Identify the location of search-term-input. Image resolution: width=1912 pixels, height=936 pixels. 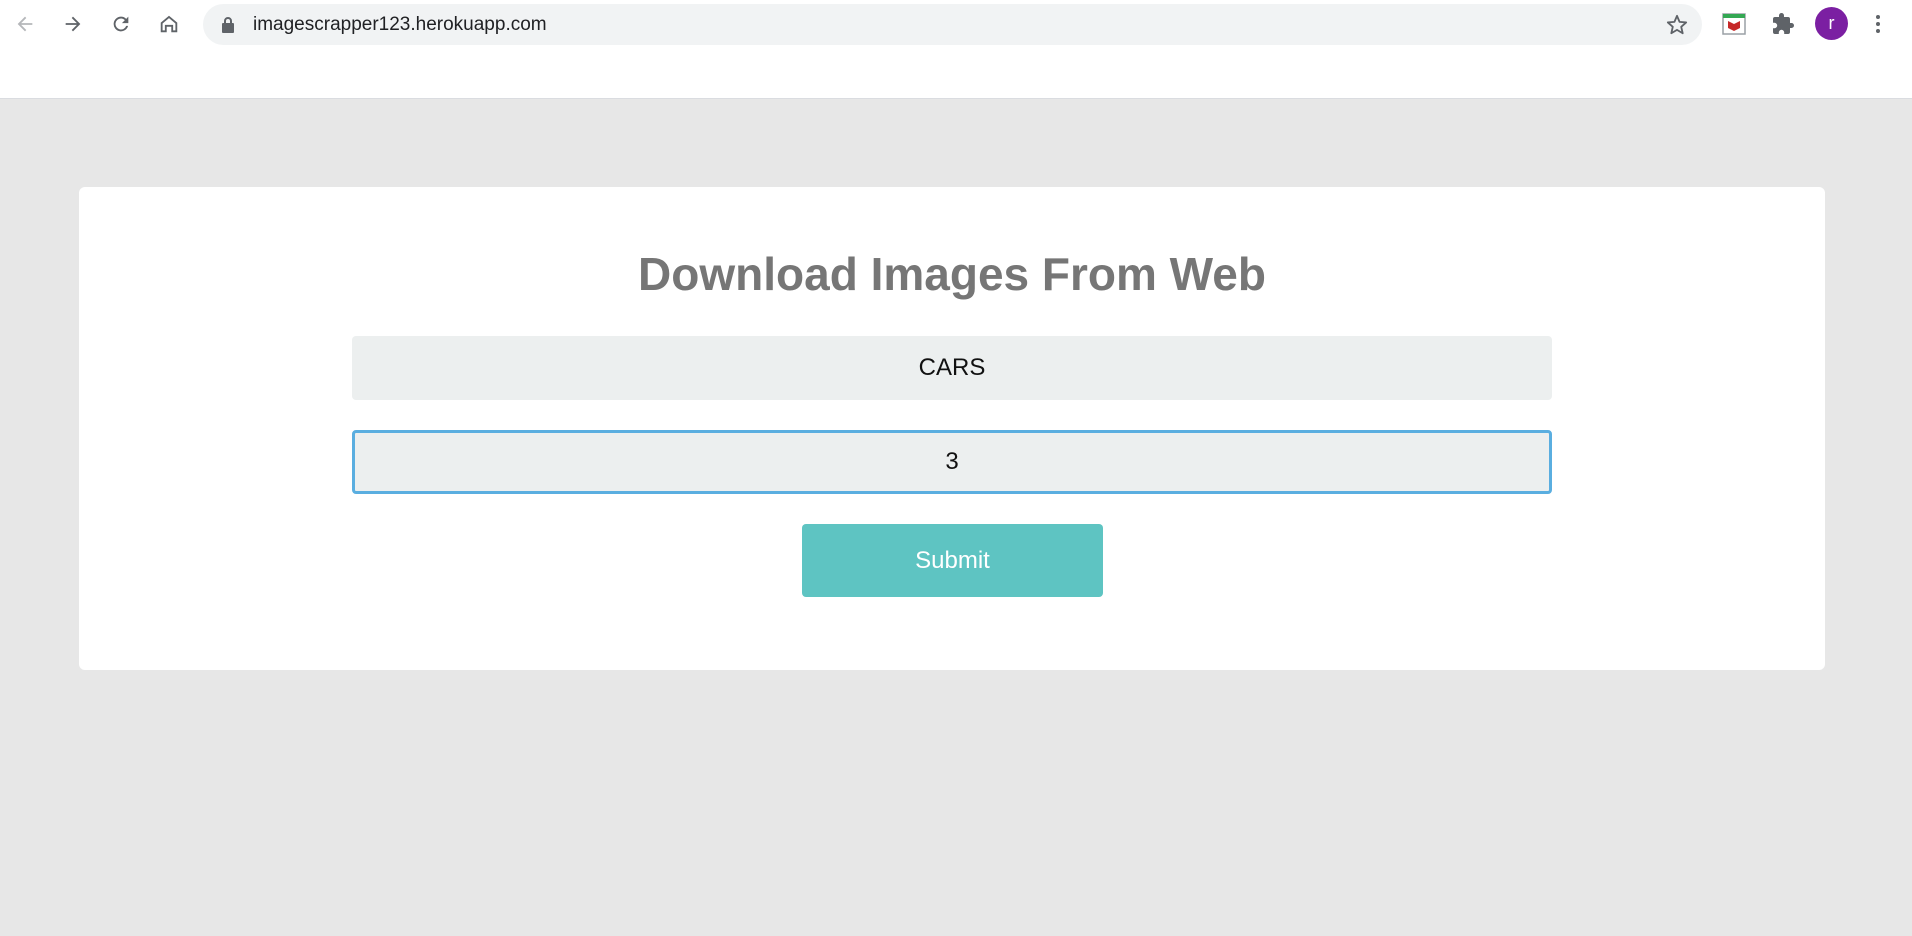
(952, 368).